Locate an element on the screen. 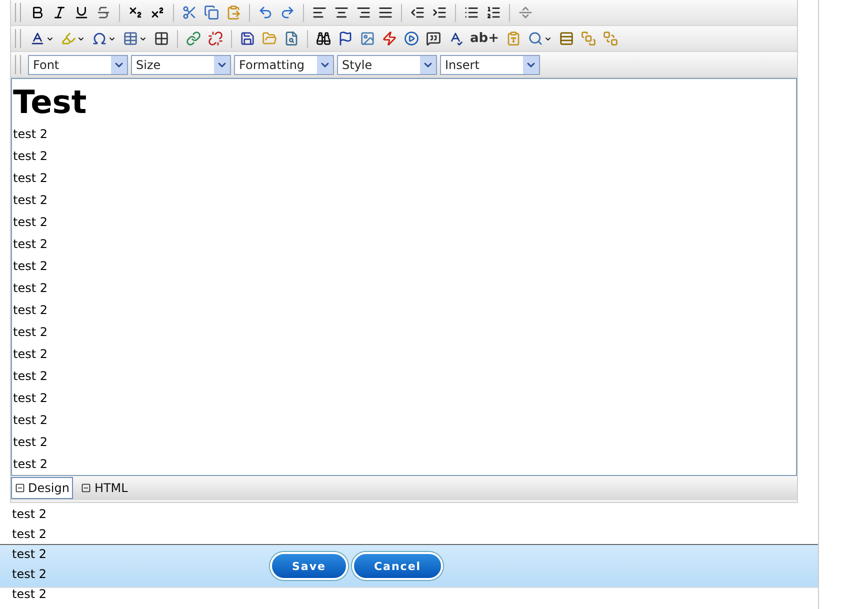 The width and height of the screenshot is (842, 609). redo-icon is located at coordinates (287, 12).